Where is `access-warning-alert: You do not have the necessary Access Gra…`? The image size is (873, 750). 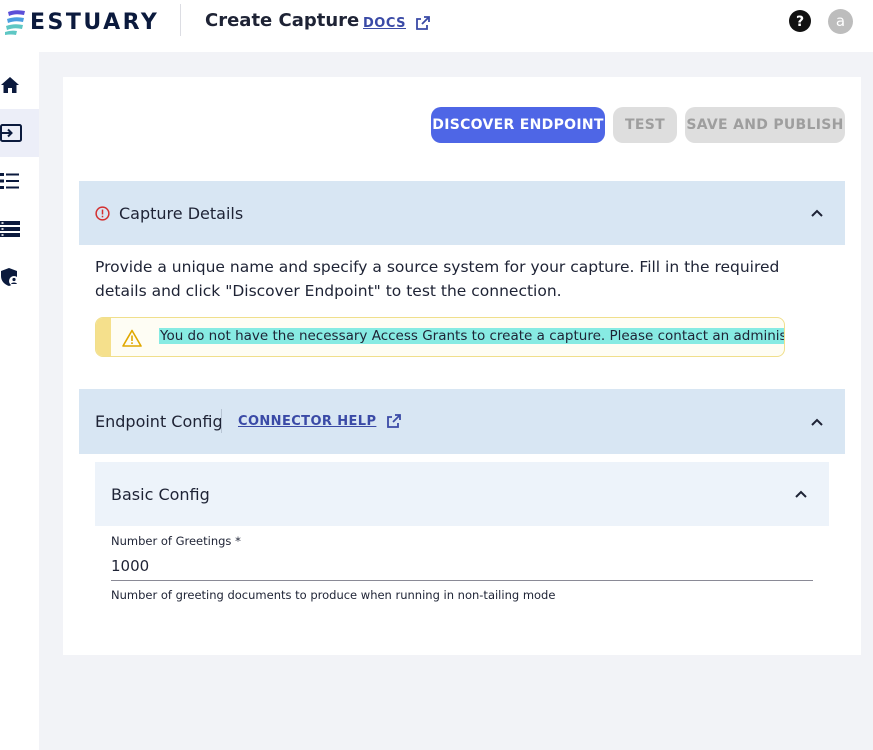
access-warning-alert: You do not have the necessary Access Gra… is located at coordinates (440, 337).